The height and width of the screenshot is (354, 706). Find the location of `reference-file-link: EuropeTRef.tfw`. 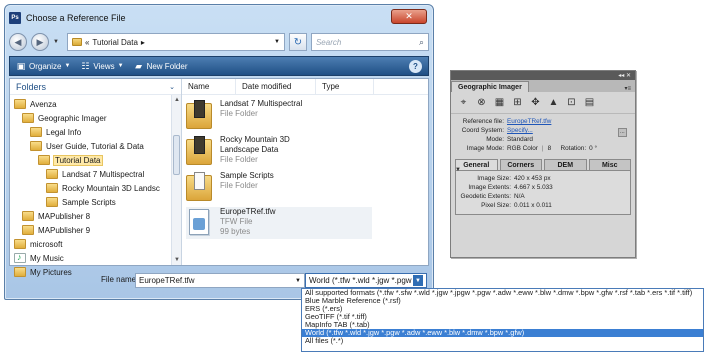

reference-file-link: EuropeTRef.tfw is located at coordinates (529, 121).